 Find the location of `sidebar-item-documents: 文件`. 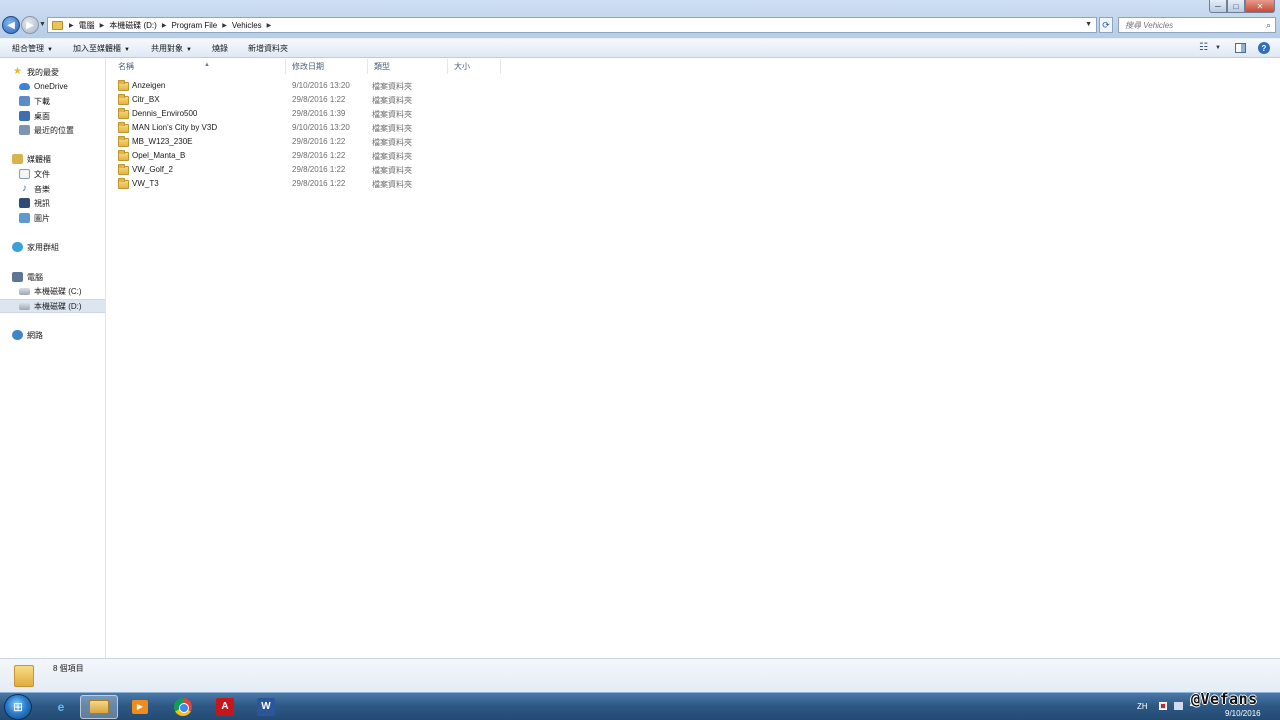

sidebar-item-documents: 文件 is located at coordinates (52, 174).